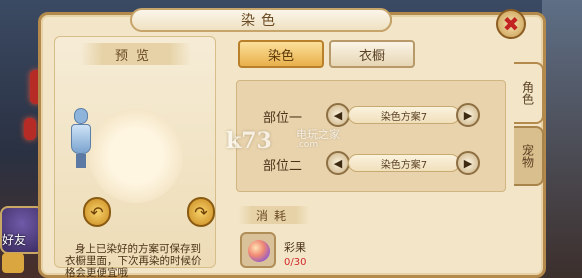 Image resolution: width=582 pixels, height=278 pixels. What do you see at coordinates (283, 118) in the screenshot?
I see `part-label: 部位一` at bounding box center [283, 118].